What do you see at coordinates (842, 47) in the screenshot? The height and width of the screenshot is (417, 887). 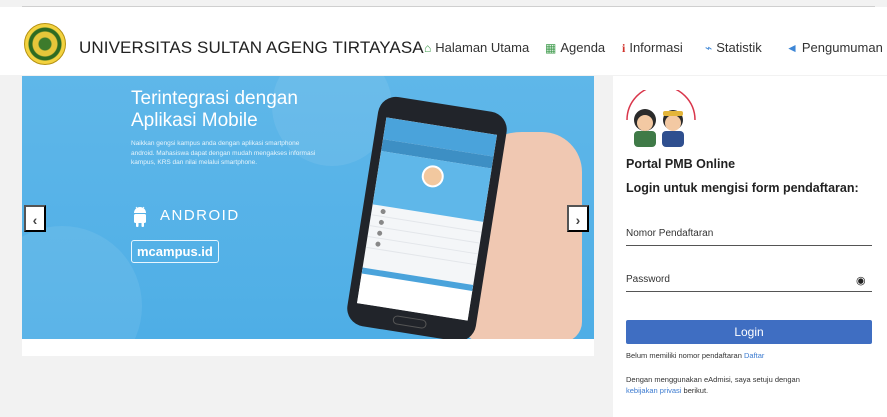 I see `nav-label: Pengumuman` at bounding box center [842, 47].